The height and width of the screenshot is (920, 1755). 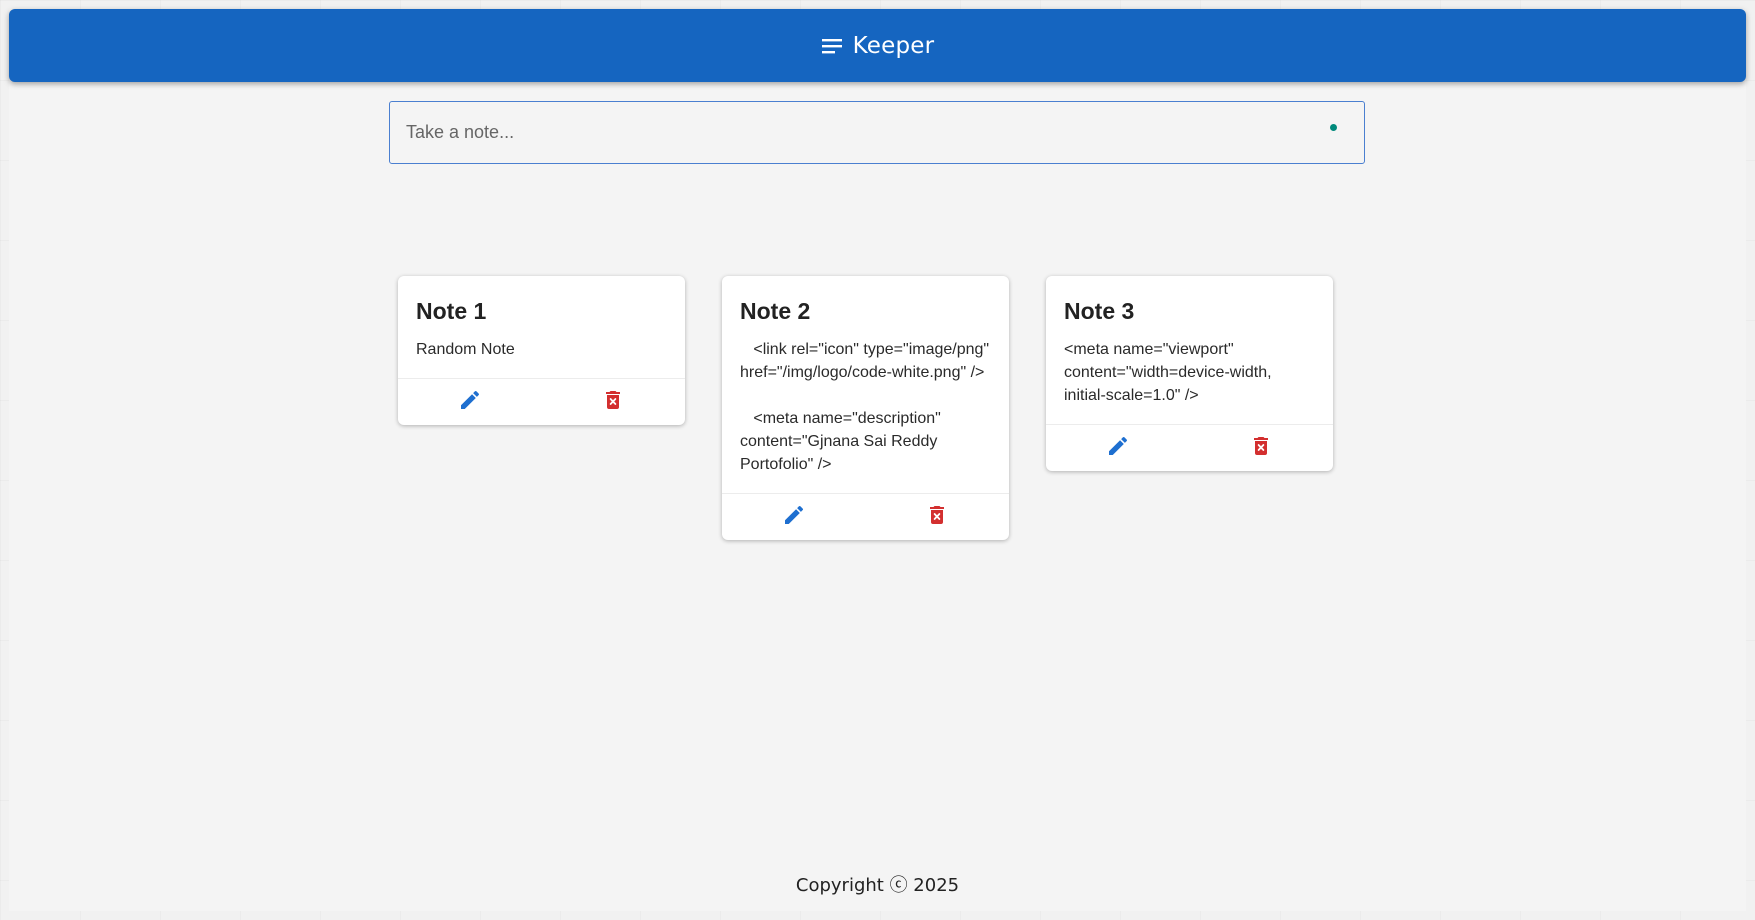 I want to click on app-header: Keeper, so click(x=877, y=45).